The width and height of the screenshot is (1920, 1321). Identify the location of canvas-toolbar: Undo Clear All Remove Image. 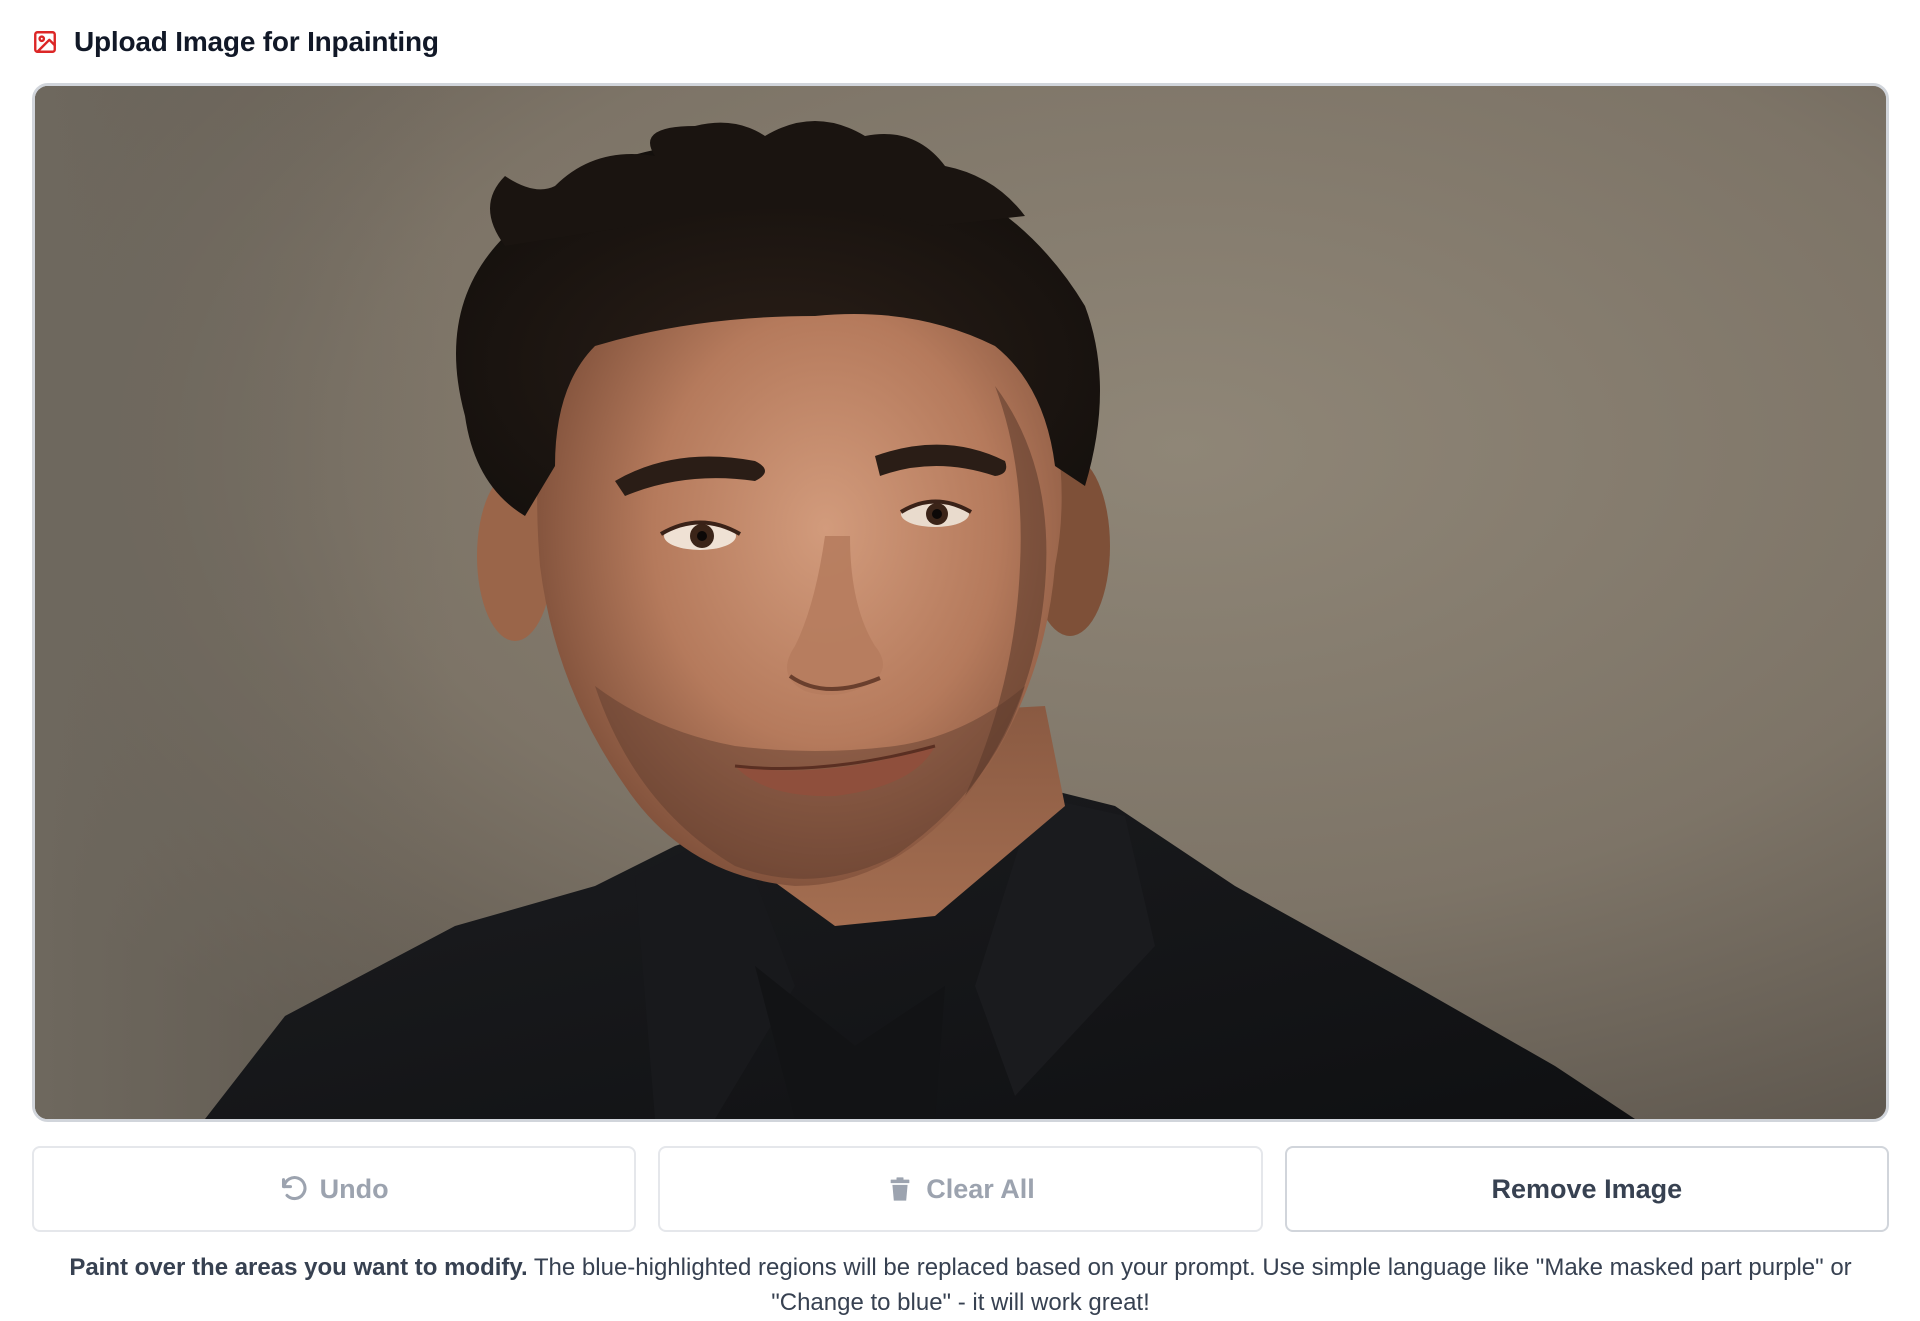
(960, 1189).